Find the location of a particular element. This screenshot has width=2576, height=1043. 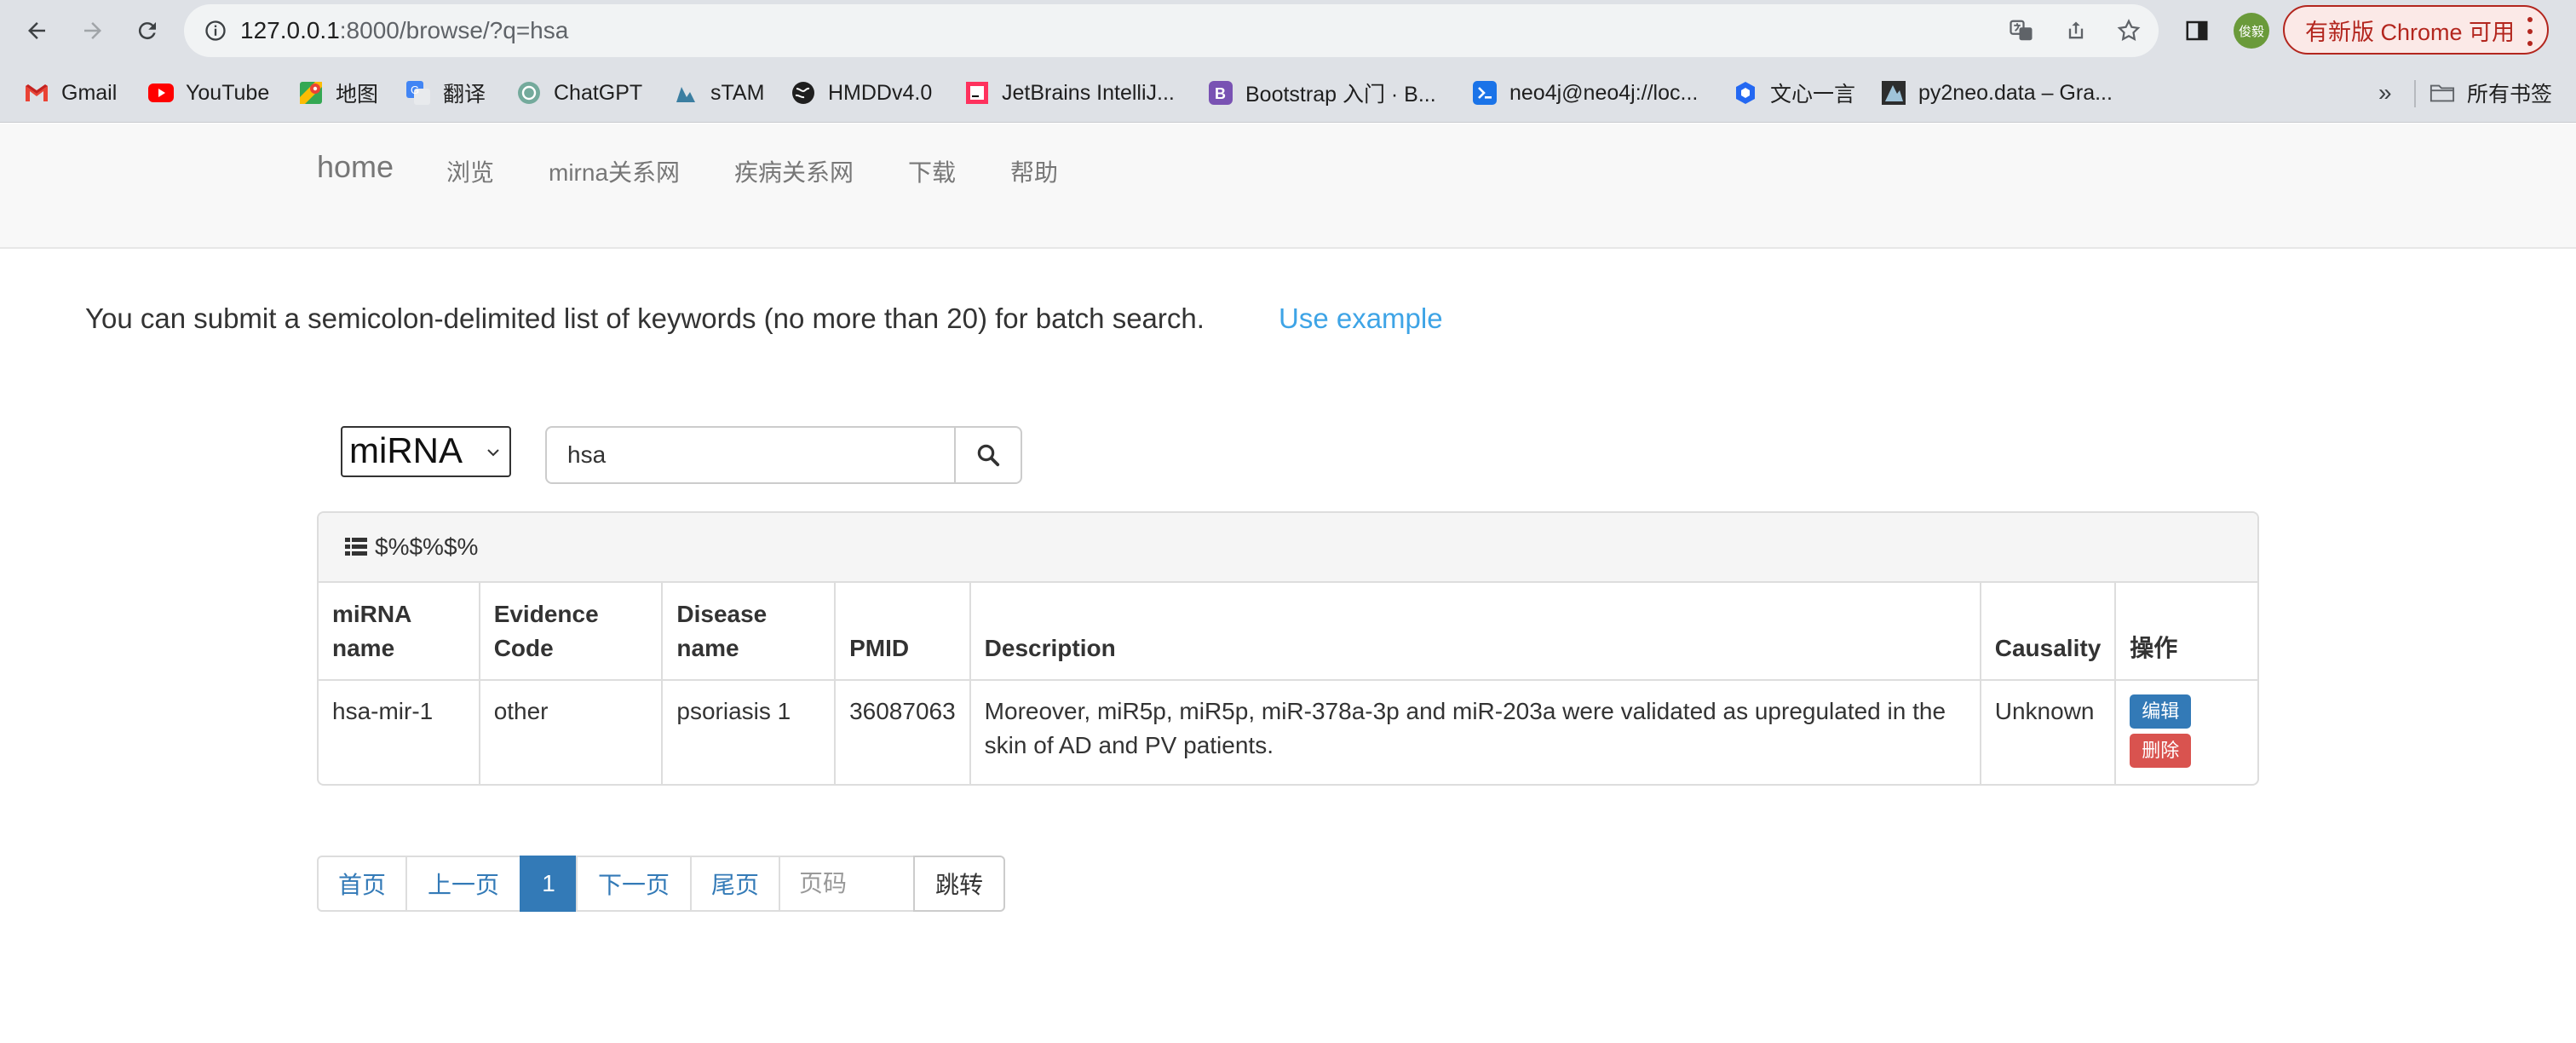

bookmark-label: 文心一言 is located at coordinates (1813, 95).